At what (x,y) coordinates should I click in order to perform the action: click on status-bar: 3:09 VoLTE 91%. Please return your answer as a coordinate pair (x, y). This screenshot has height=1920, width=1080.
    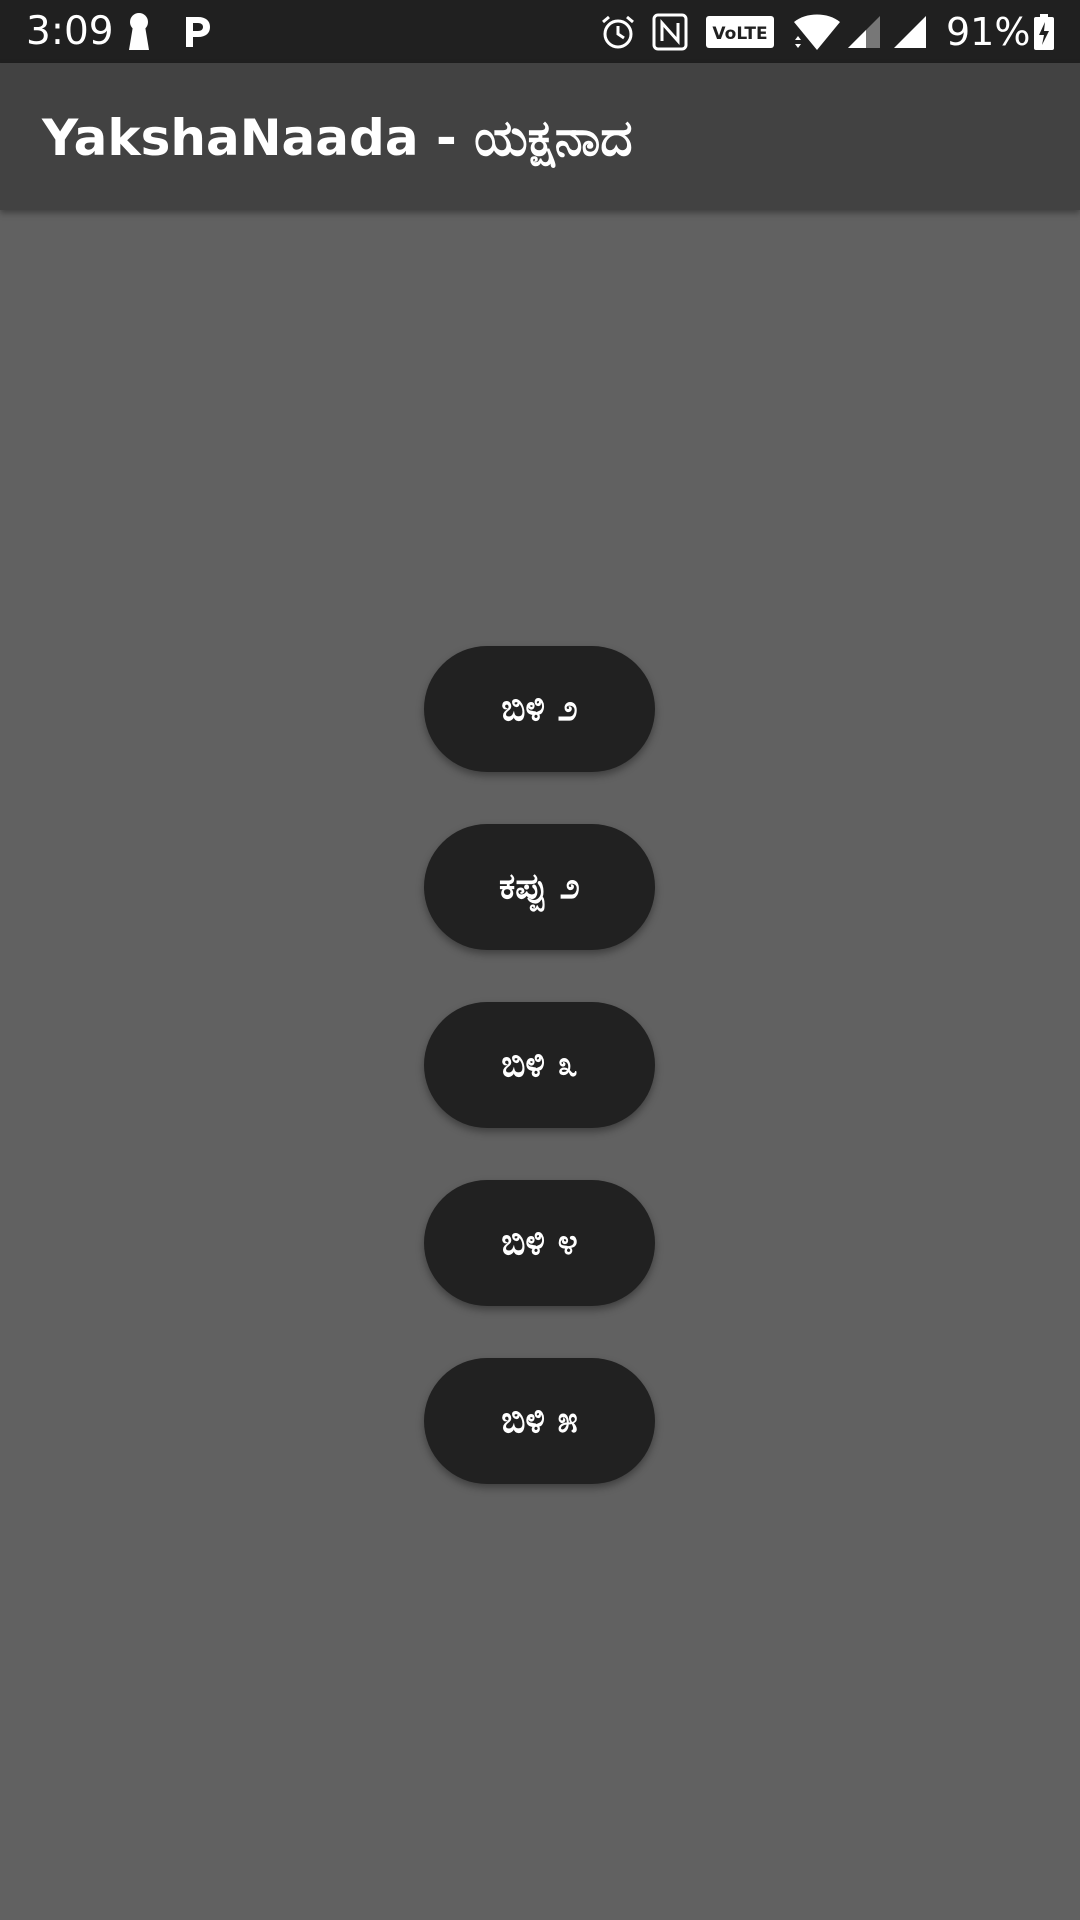
    Looking at the image, I should click on (540, 31).